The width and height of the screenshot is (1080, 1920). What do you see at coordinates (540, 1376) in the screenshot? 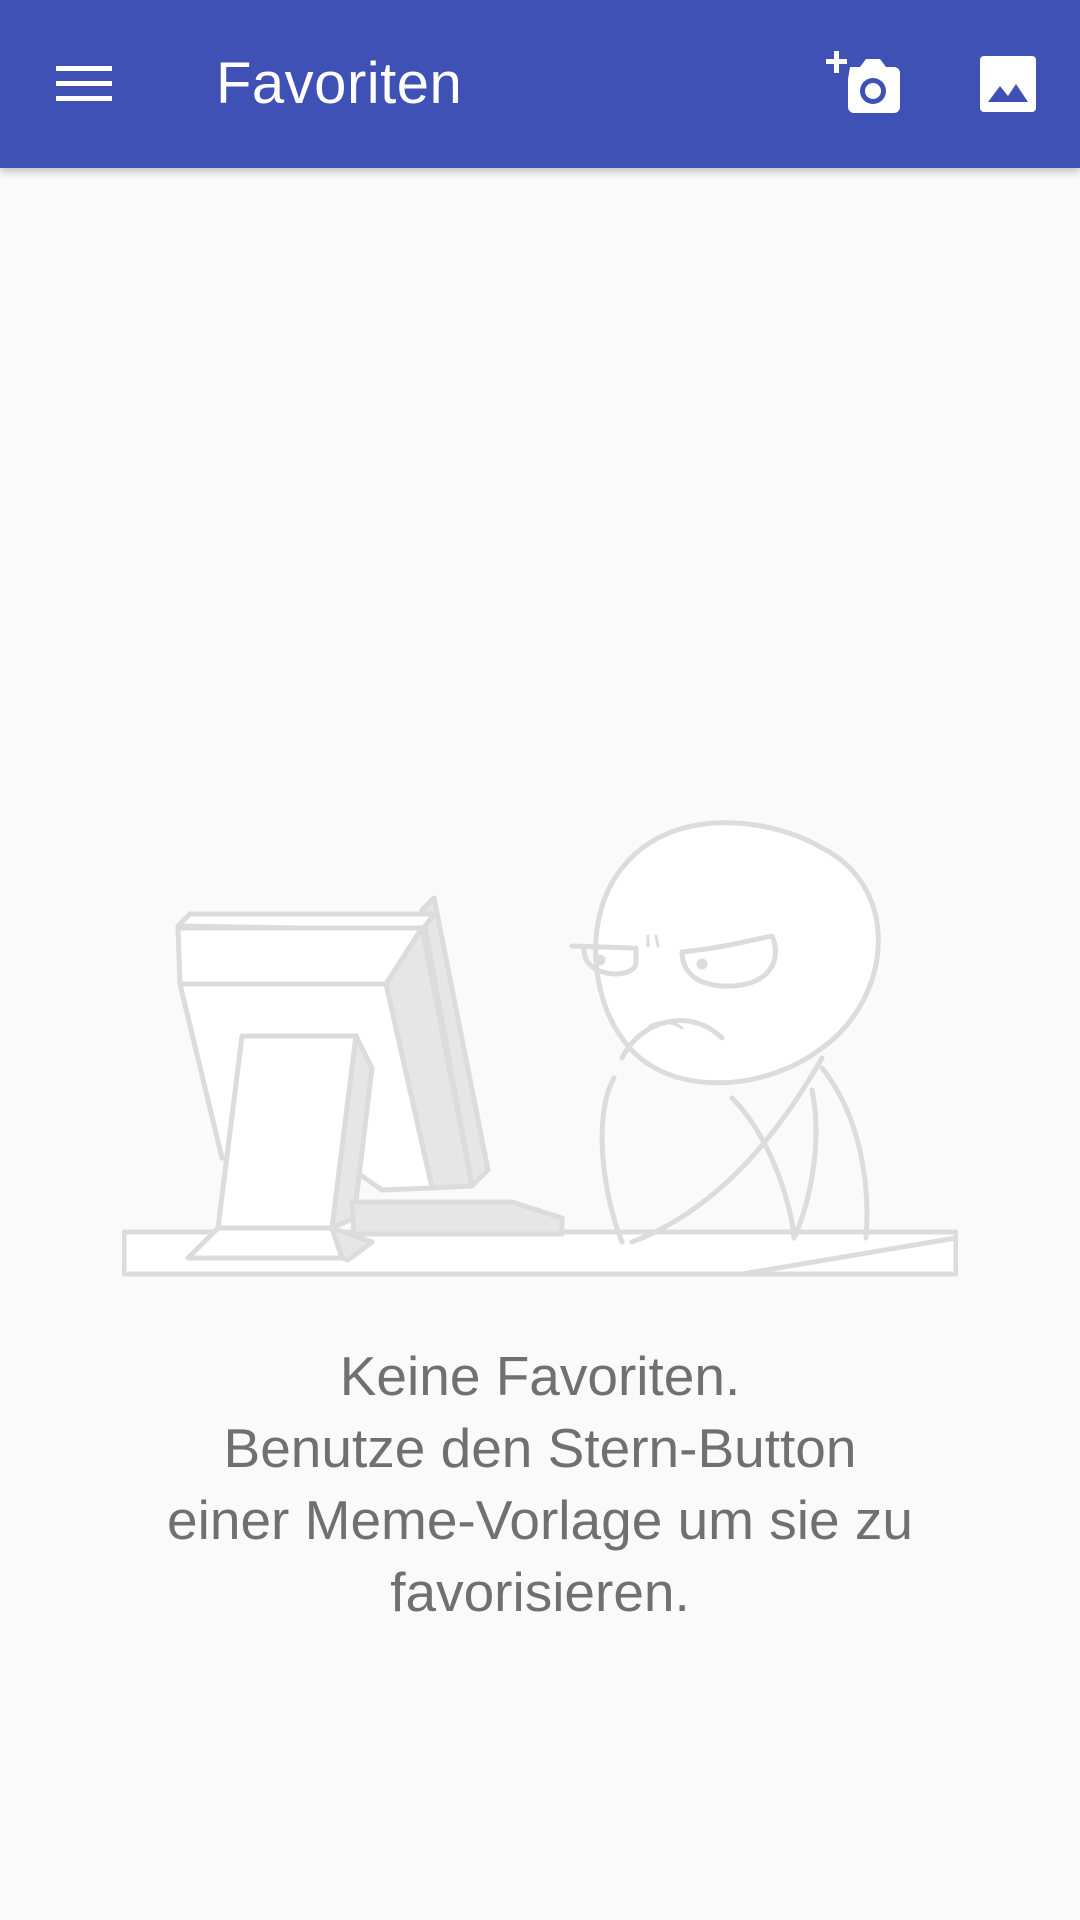
I see `empty-state-line: Keine Favoriten.` at bounding box center [540, 1376].